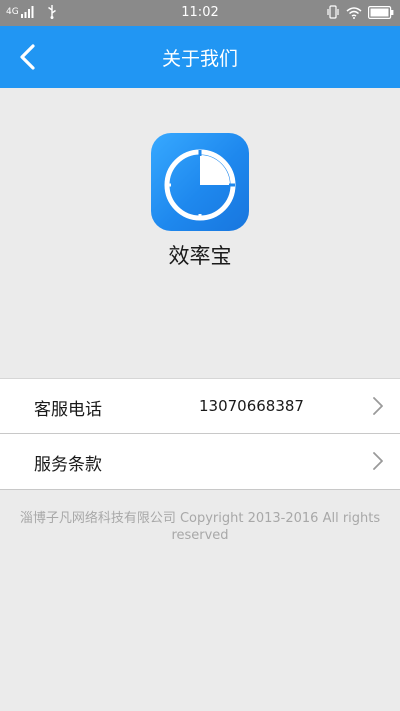  I want to click on app-name: 效率宝, so click(200, 256).